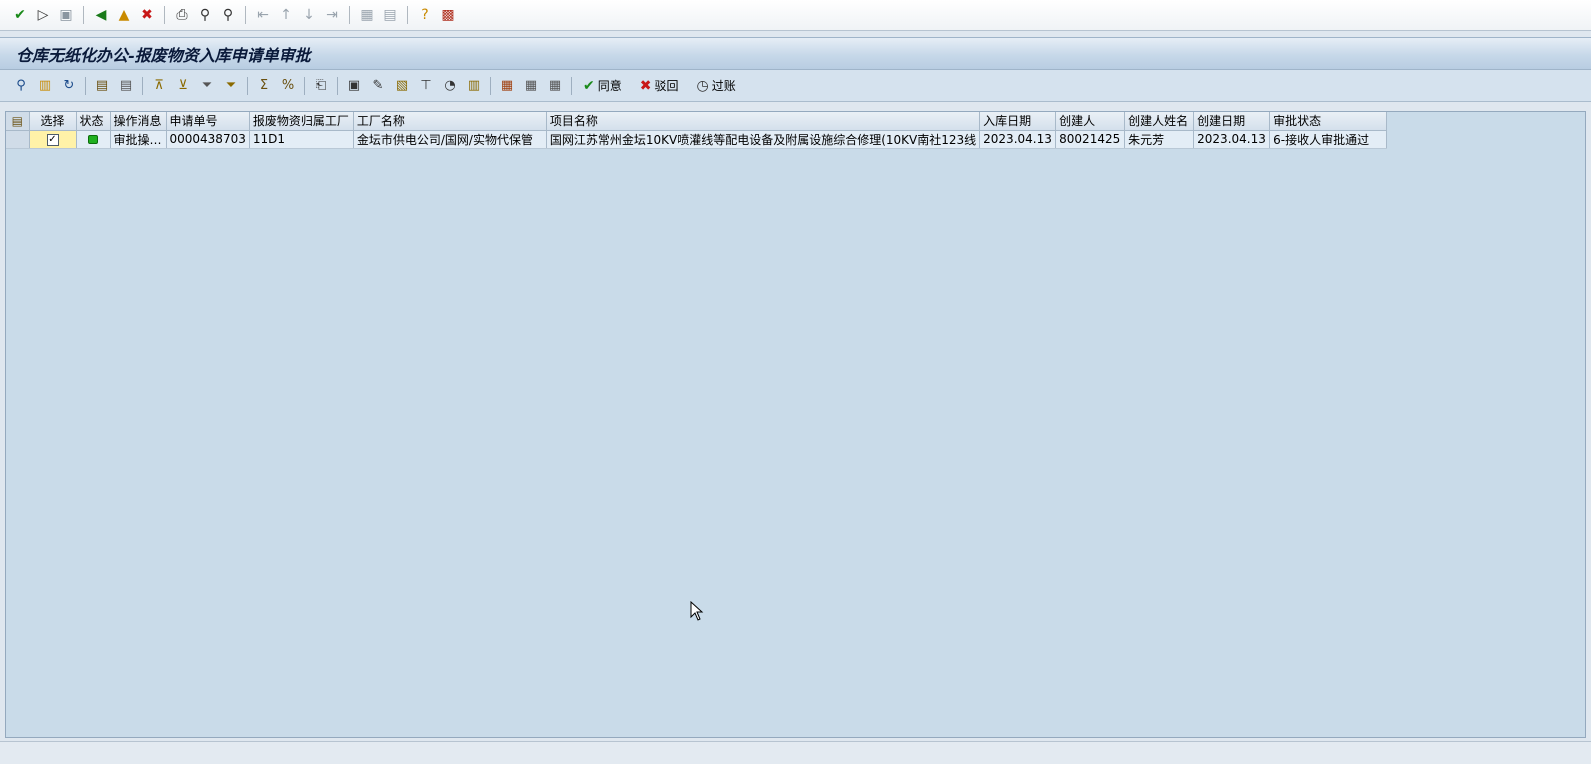 Image resolution: width=1591 pixels, height=764 pixels. Describe the element at coordinates (702, 85) in the screenshot. I see `clock-icon: ◷` at that location.